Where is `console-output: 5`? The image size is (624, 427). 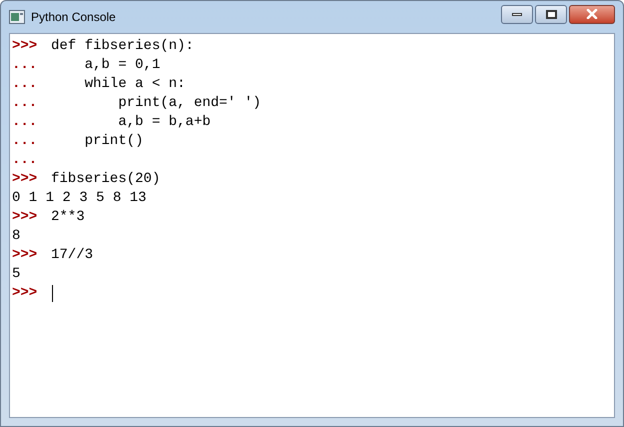 console-output: 5 is located at coordinates (16, 274).